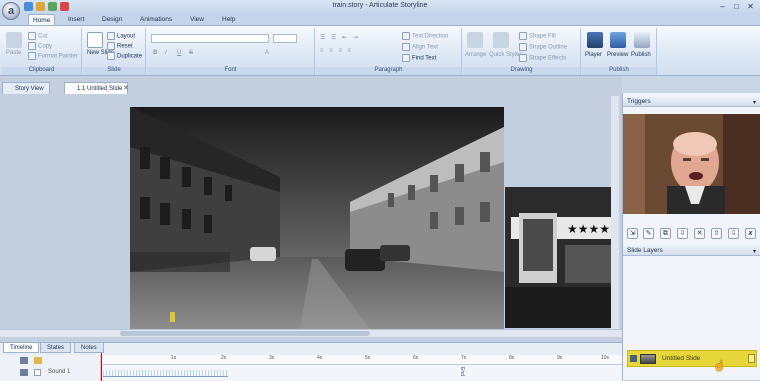 This screenshot has height=381, width=760. Describe the element at coordinates (617, 55) in the screenshot. I see `preview-button: Preview` at that location.